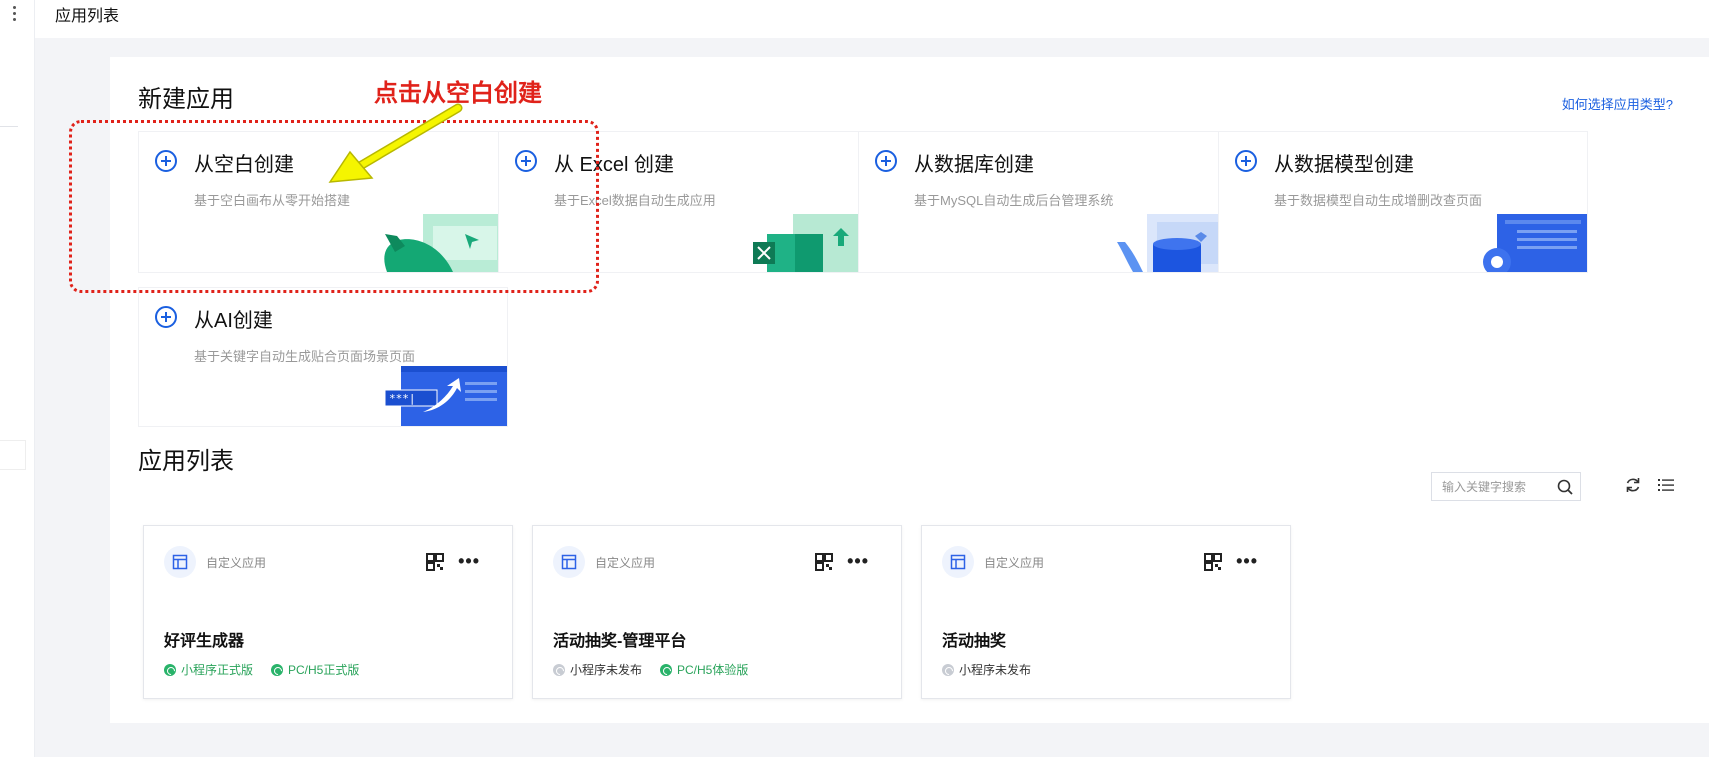 This screenshot has width=1709, height=757. I want to click on app-type-help-link: 如何选择应用类型?, so click(1617, 103).